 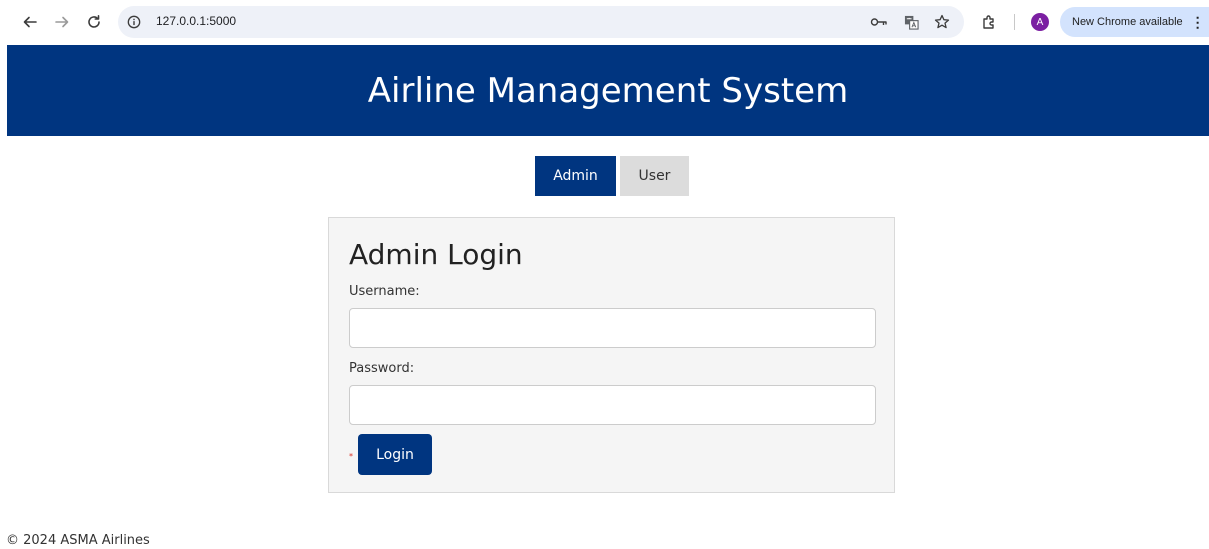 What do you see at coordinates (395, 454) in the screenshot?
I see `login-button: Login` at bounding box center [395, 454].